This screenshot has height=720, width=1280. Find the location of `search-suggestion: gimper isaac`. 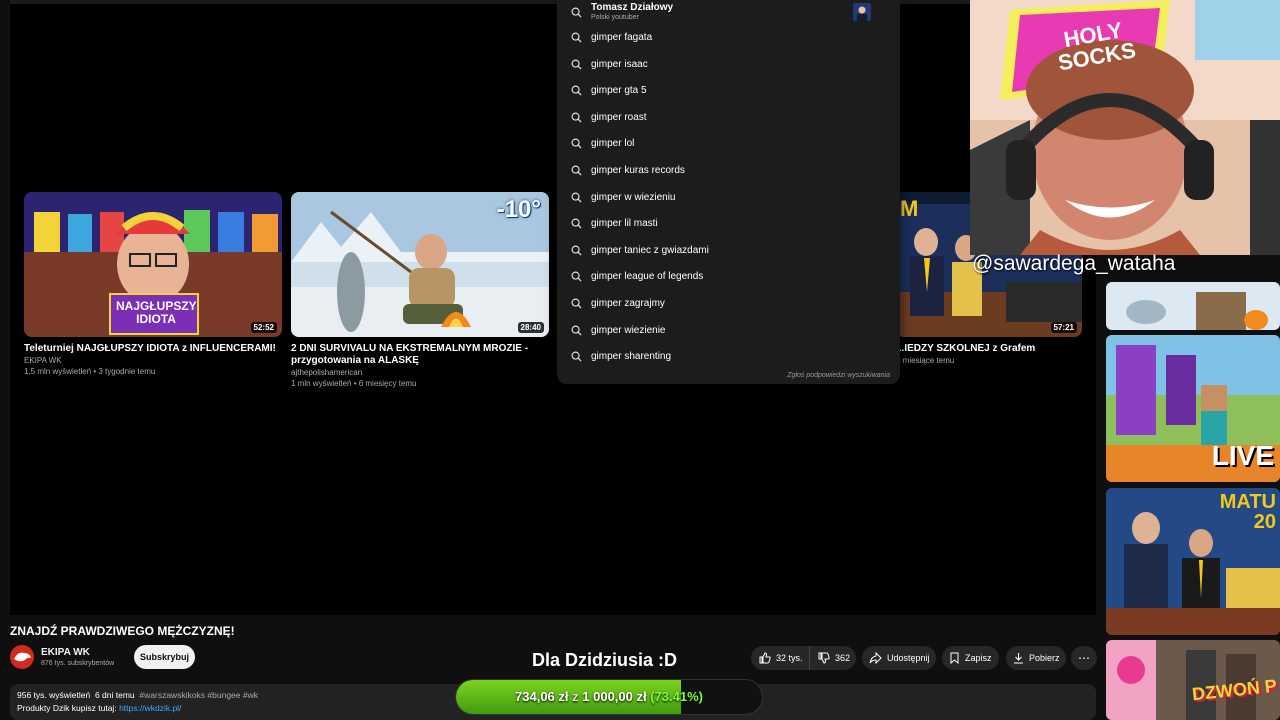

search-suggestion: gimper isaac is located at coordinates (728, 65).